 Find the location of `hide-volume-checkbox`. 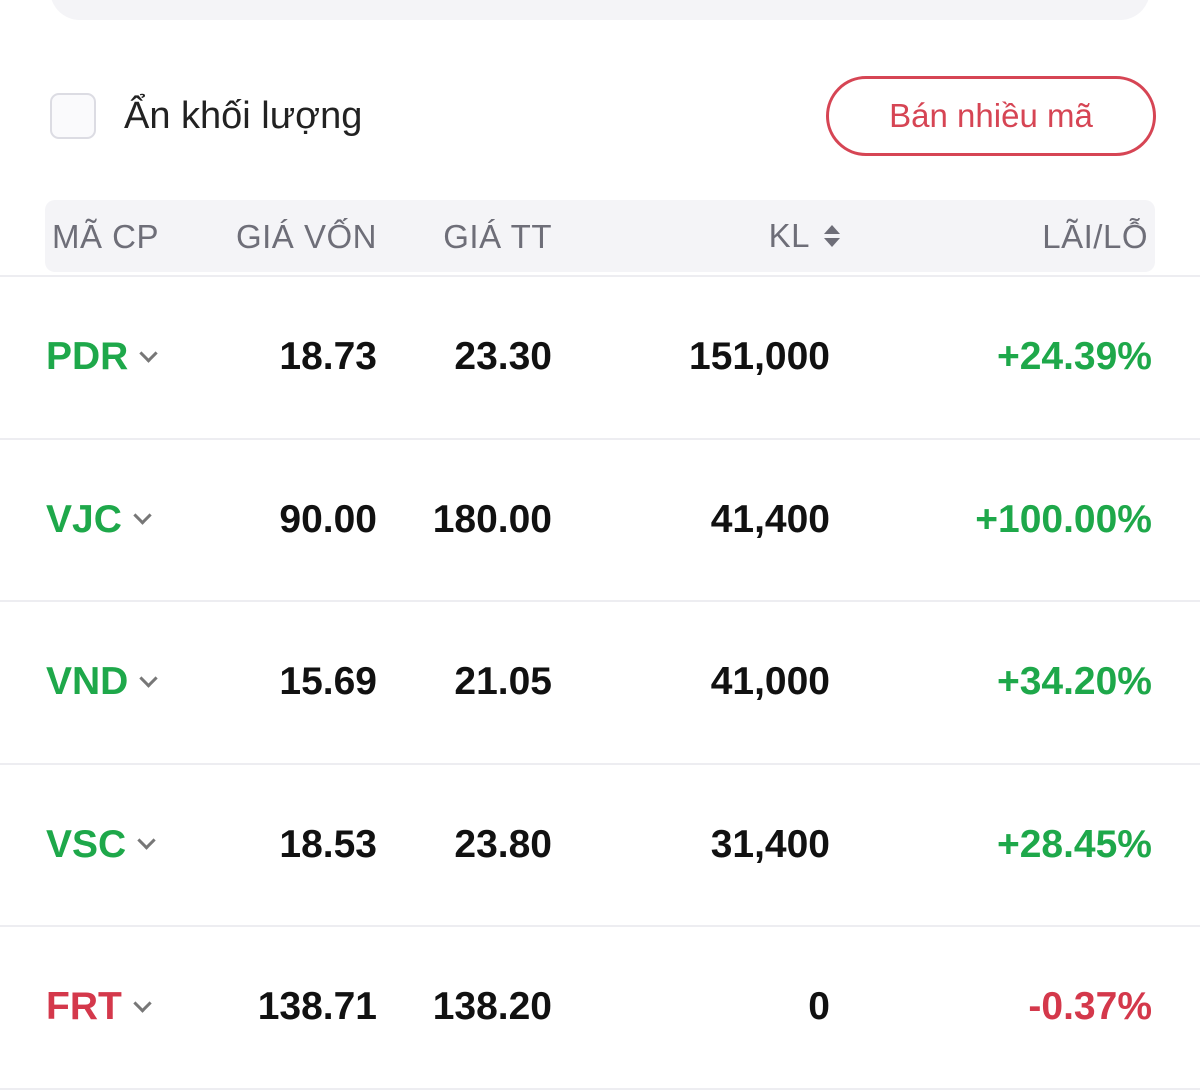

hide-volume-checkbox is located at coordinates (73, 116).